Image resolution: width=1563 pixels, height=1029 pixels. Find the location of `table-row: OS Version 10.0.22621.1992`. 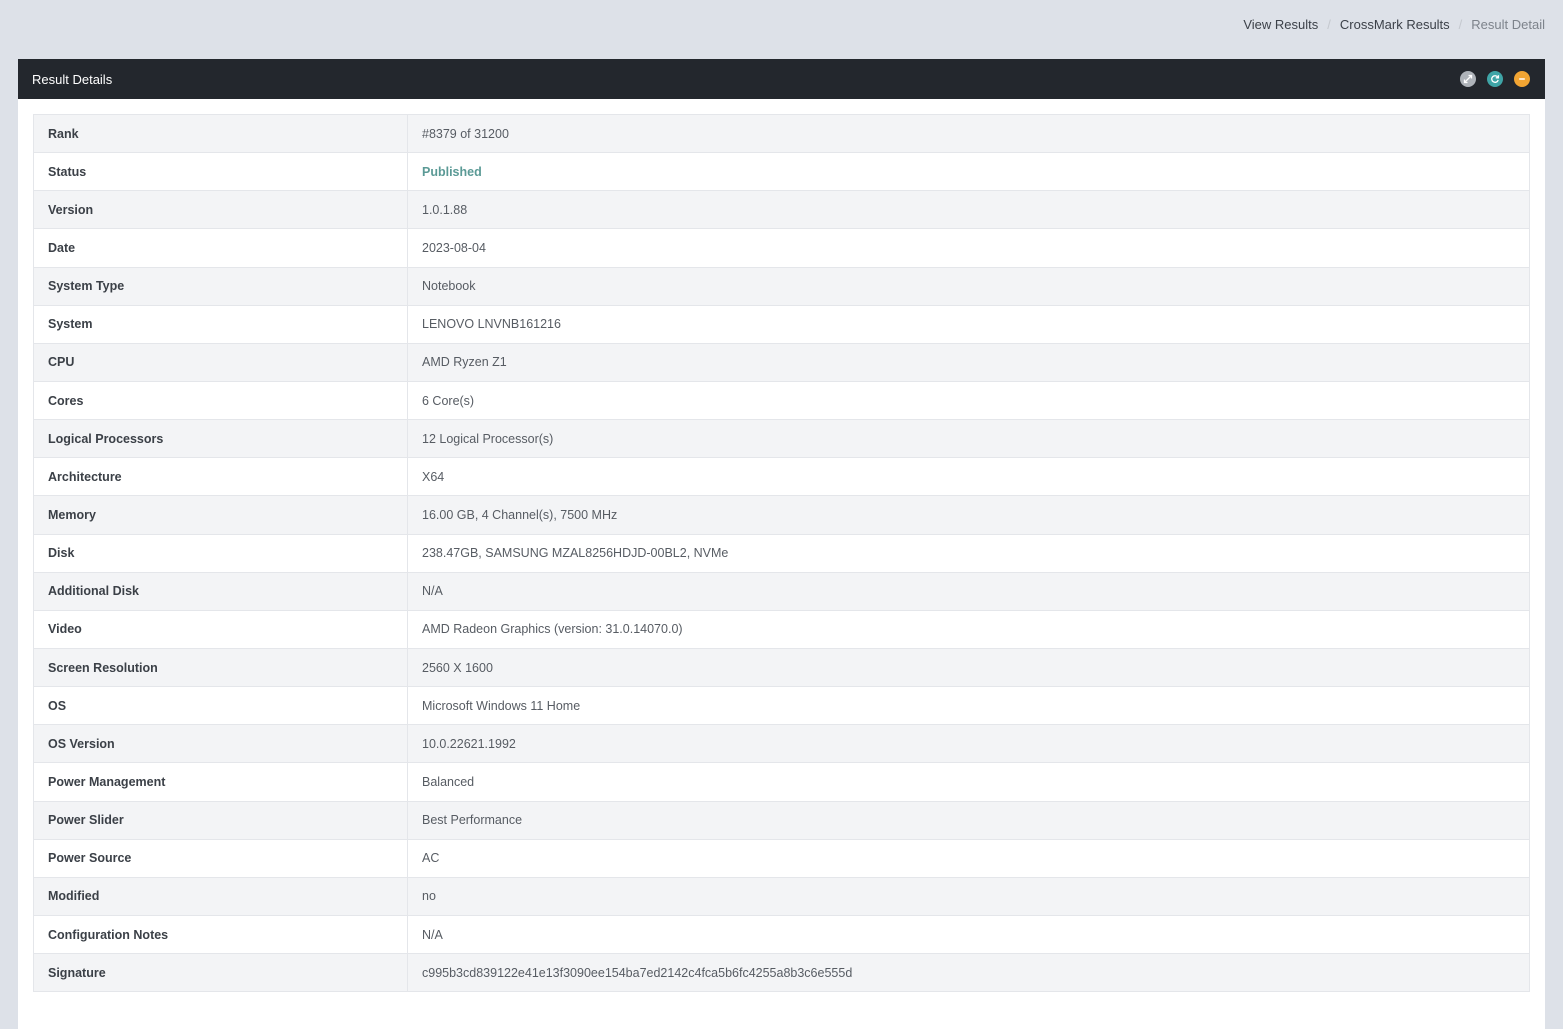

table-row: OS Version 10.0.22621.1992 is located at coordinates (781, 744).